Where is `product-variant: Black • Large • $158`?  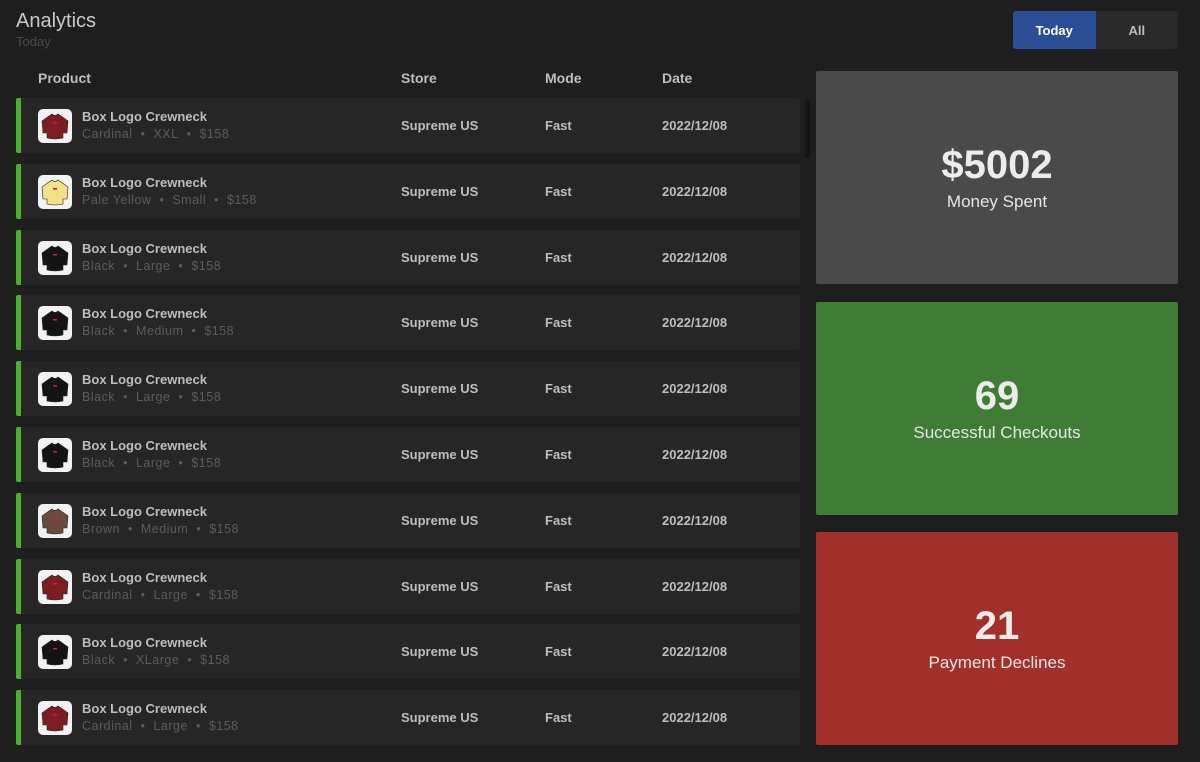
product-variant: Black • Large • $158 is located at coordinates (151, 397).